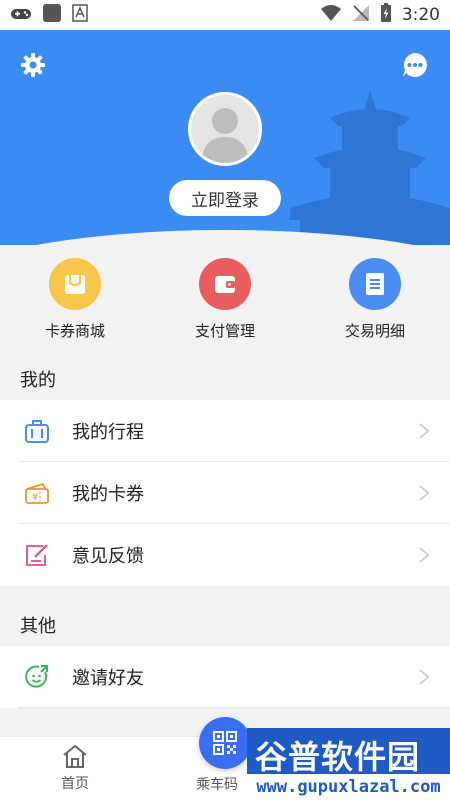 This screenshot has height=800, width=450. I want to click on no-signal-icon, so click(361, 15).